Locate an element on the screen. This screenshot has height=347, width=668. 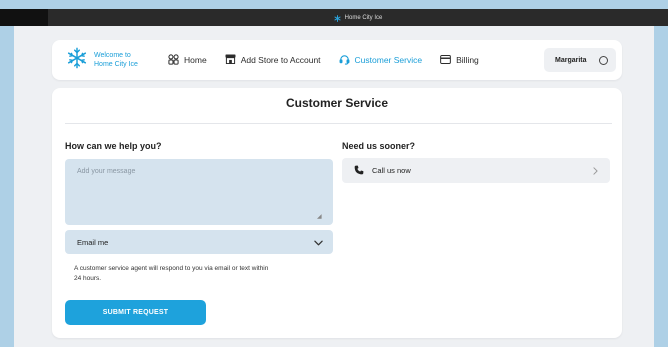
nav-home-label: Home is located at coordinates (195, 60).